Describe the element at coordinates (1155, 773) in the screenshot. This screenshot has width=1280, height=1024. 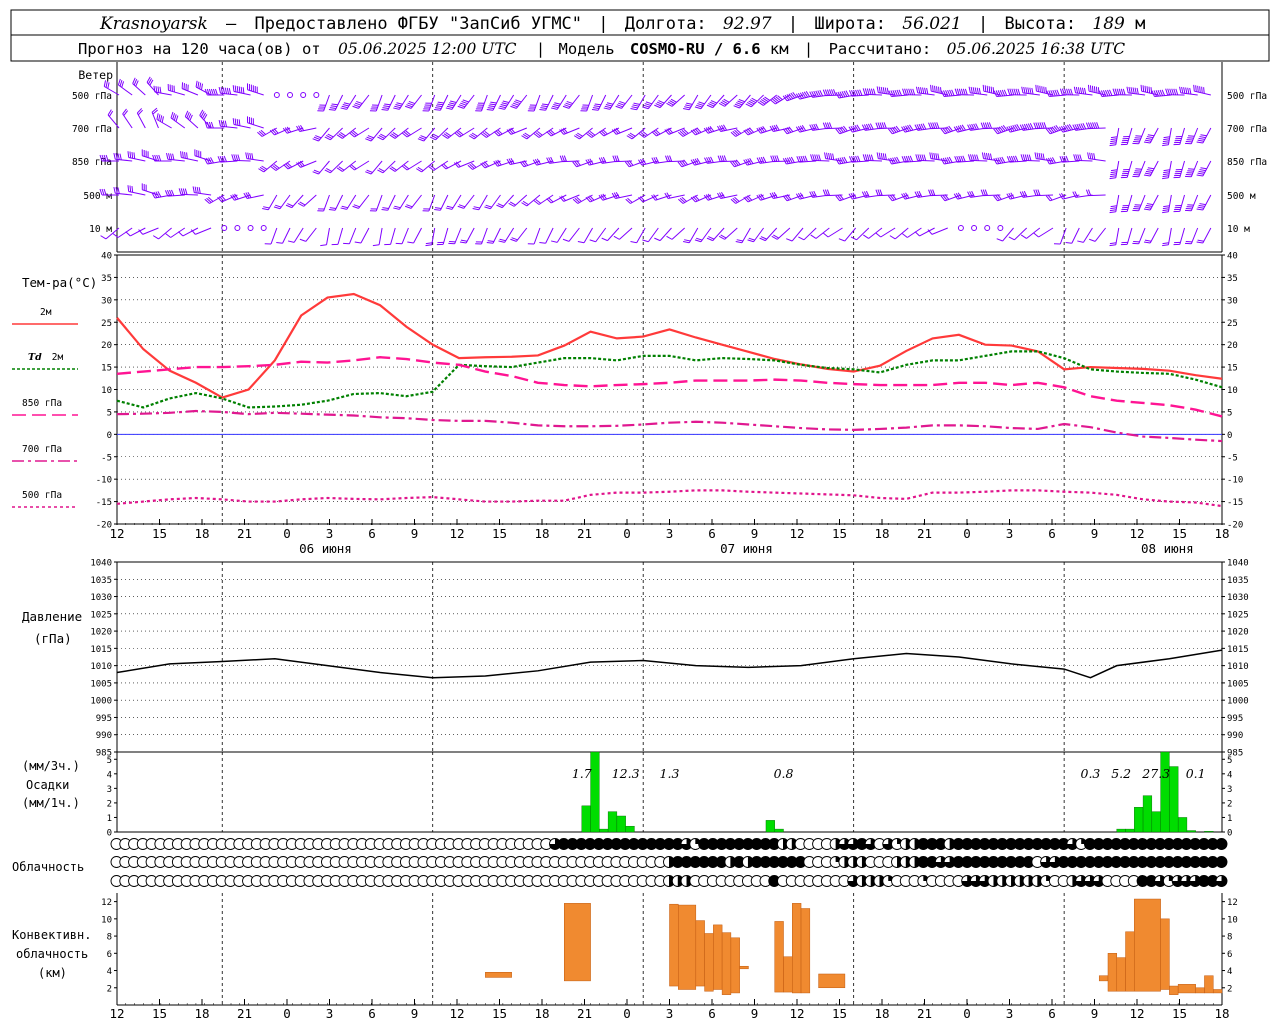
I see `precip-annotation: 27.3` at that location.